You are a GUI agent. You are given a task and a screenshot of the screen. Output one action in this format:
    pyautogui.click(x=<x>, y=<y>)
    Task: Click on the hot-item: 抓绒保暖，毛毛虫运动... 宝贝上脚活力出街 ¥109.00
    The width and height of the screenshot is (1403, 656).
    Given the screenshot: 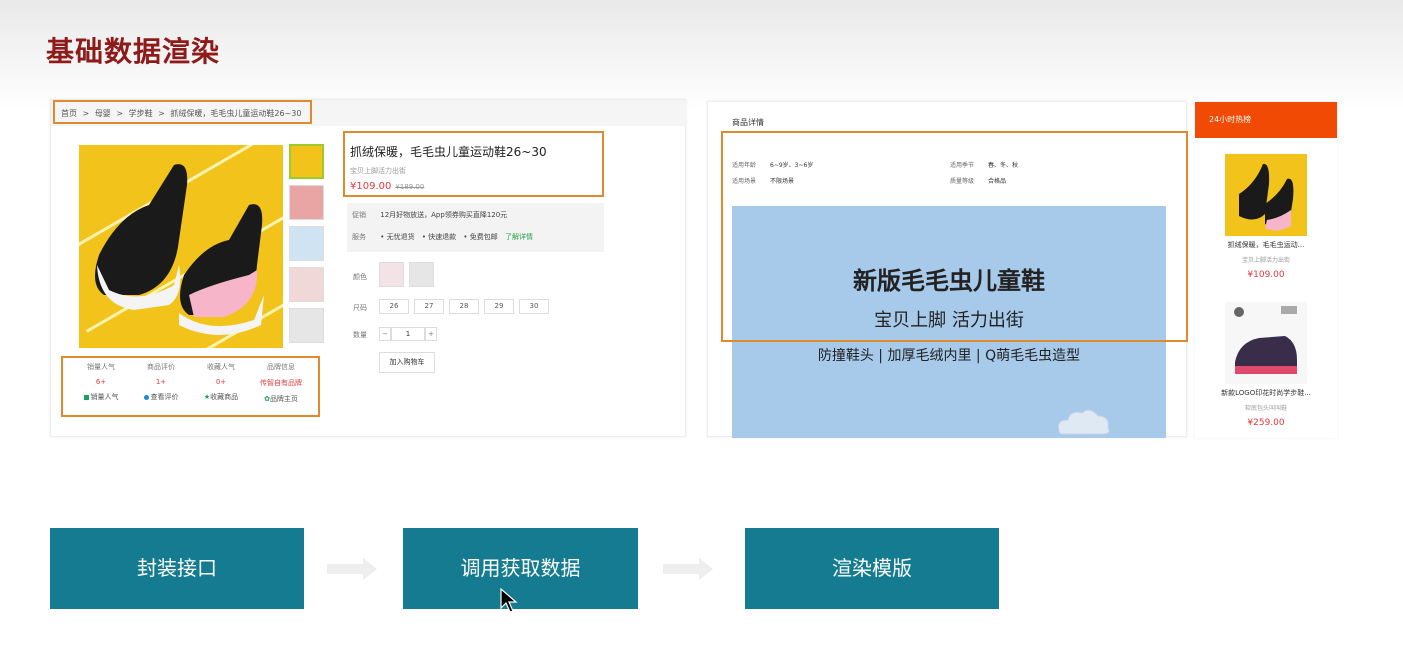 What is the action you would take?
    pyautogui.click(x=1266, y=217)
    